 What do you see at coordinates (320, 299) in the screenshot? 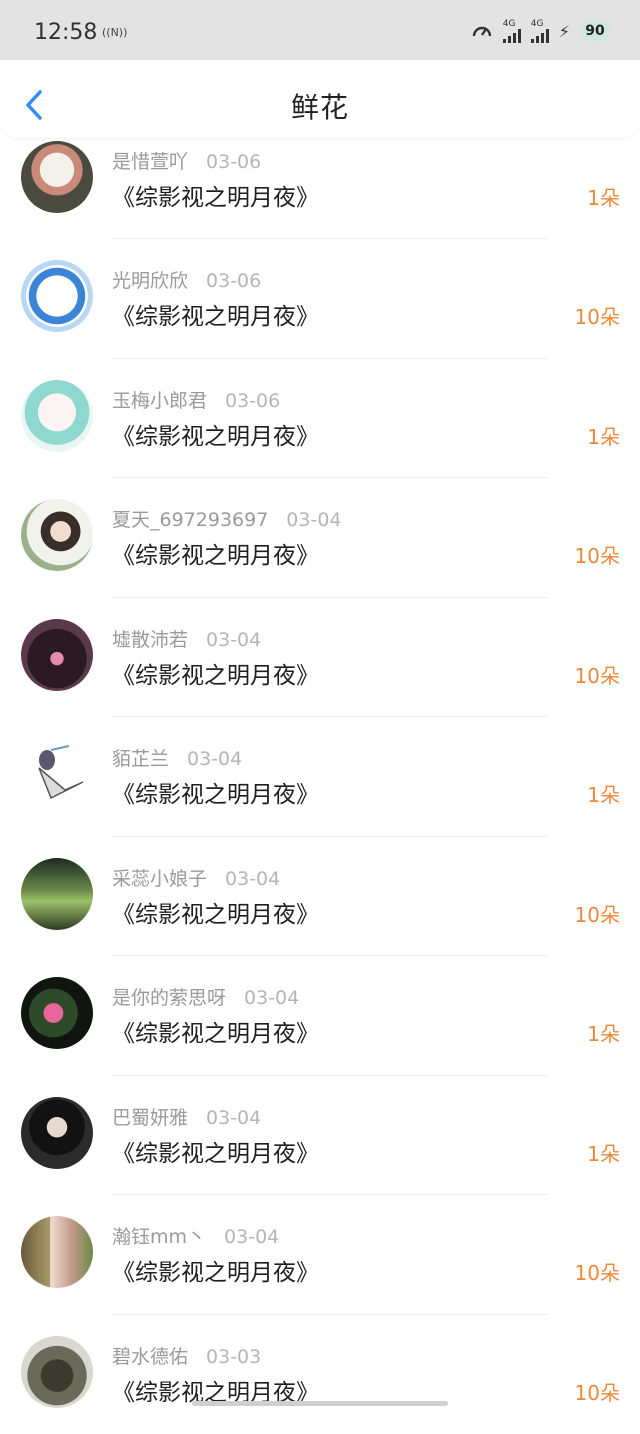
I see `list-item: 光明欣欣 03-06 《综影视之明月夜》 10朵` at bounding box center [320, 299].